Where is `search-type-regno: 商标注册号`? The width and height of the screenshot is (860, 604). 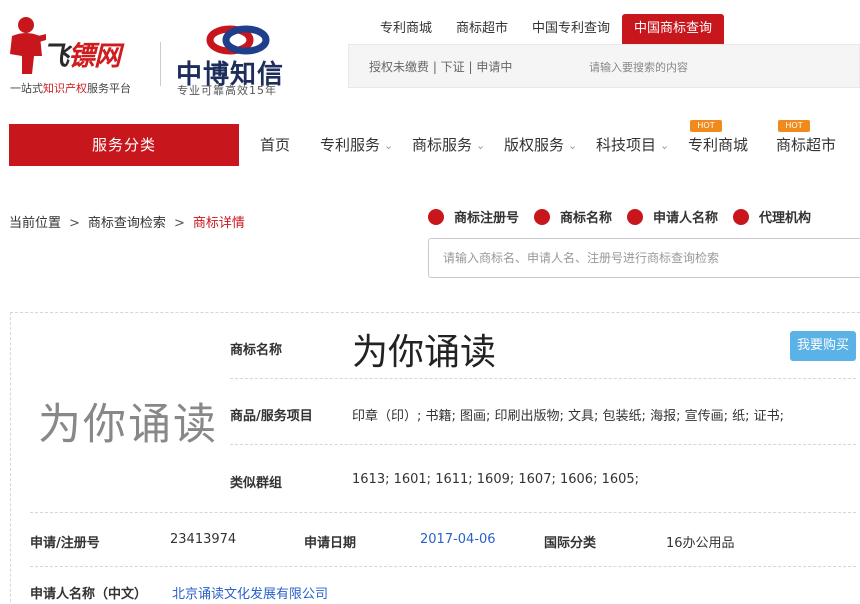 search-type-regno: 商标注册号 is located at coordinates (473, 216).